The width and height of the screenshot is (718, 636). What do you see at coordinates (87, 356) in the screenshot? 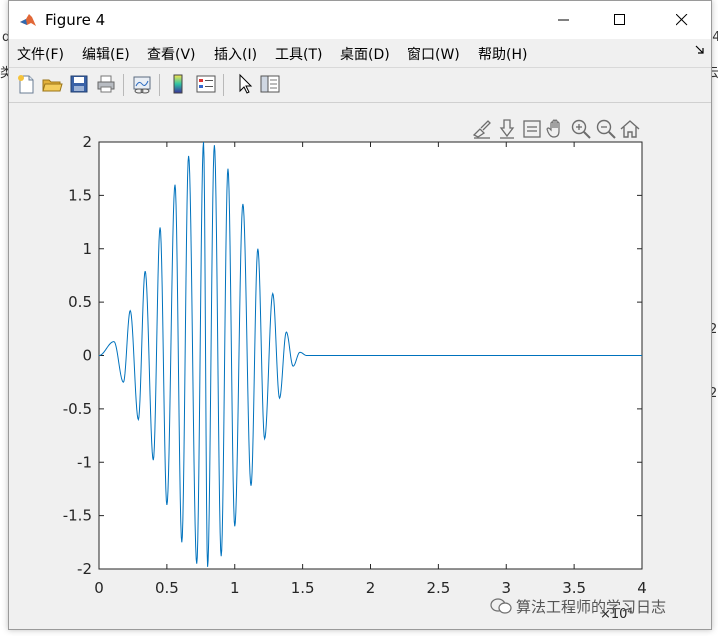
I see `y-tick-label: 0` at bounding box center [87, 356].